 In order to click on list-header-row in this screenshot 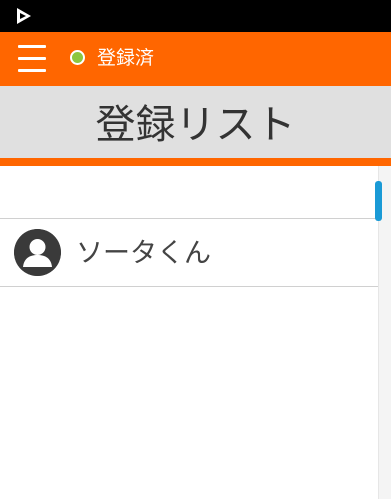, I will do `click(189, 192)`.